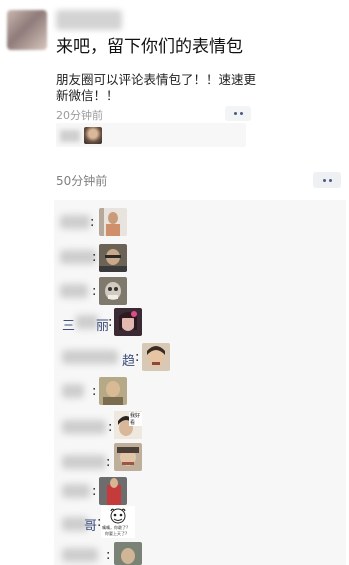 This screenshot has height=565, width=349. Describe the element at coordinates (118, 522) in the screenshot. I see `sticker-image: 嘴嘴，你敢了? 你要上天了?` at that location.